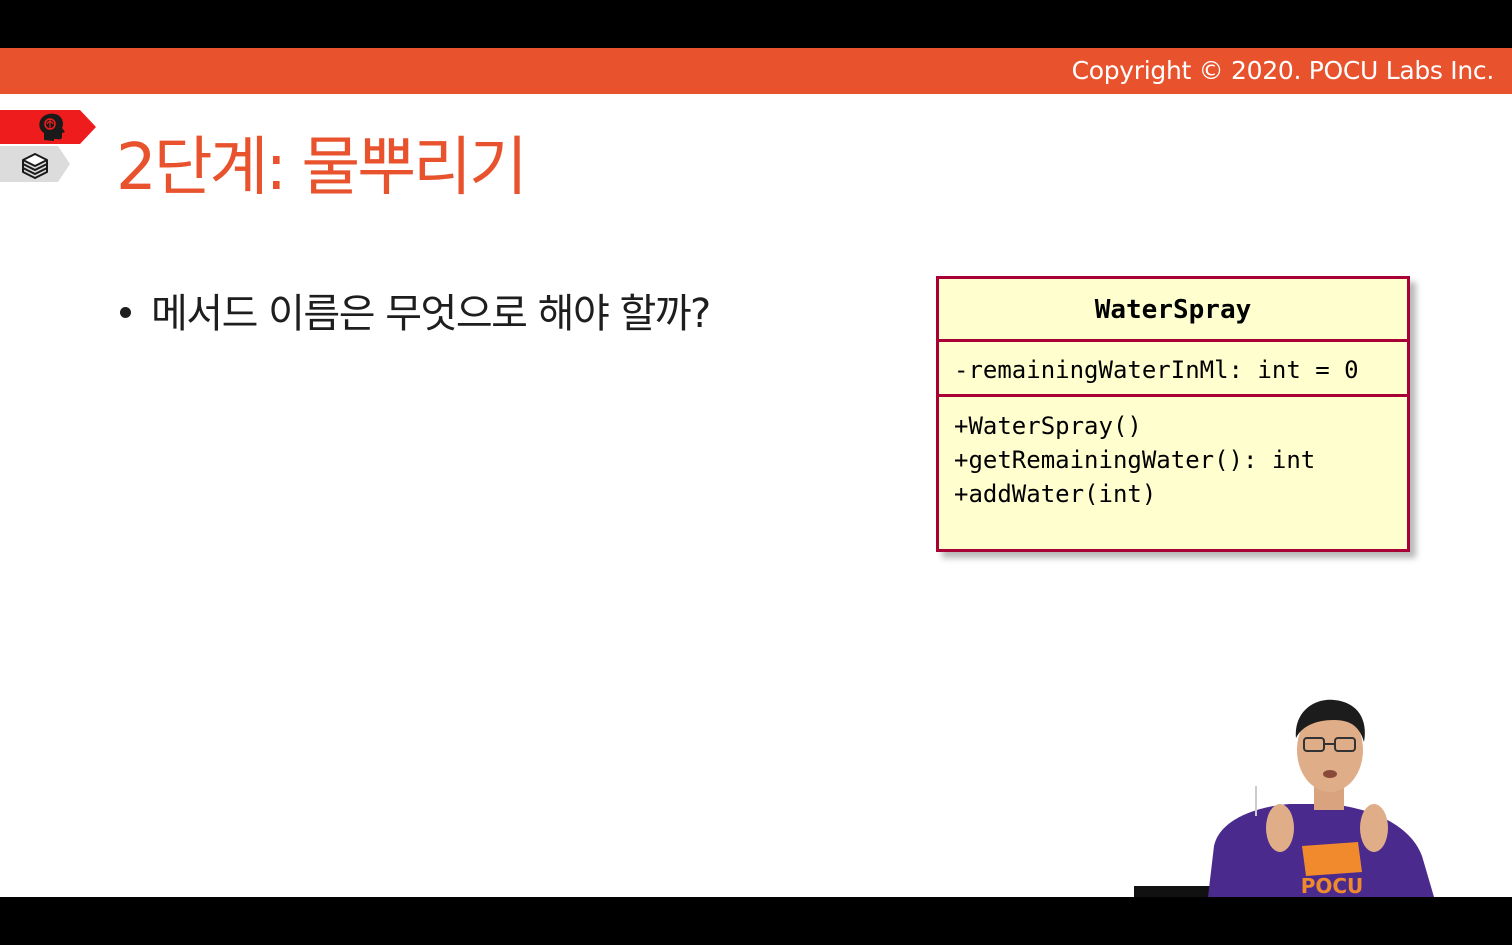 The width and height of the screenshot is (1512, 945). Describe the element at coordinates (48, 127) in the screenshot. I see `brain-head-tag` at that location.